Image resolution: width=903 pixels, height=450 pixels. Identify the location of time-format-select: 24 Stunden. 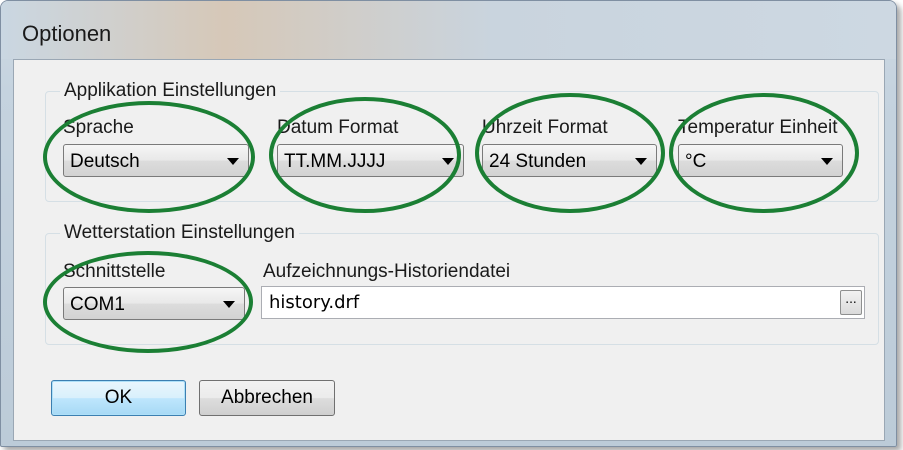
(569, 160).